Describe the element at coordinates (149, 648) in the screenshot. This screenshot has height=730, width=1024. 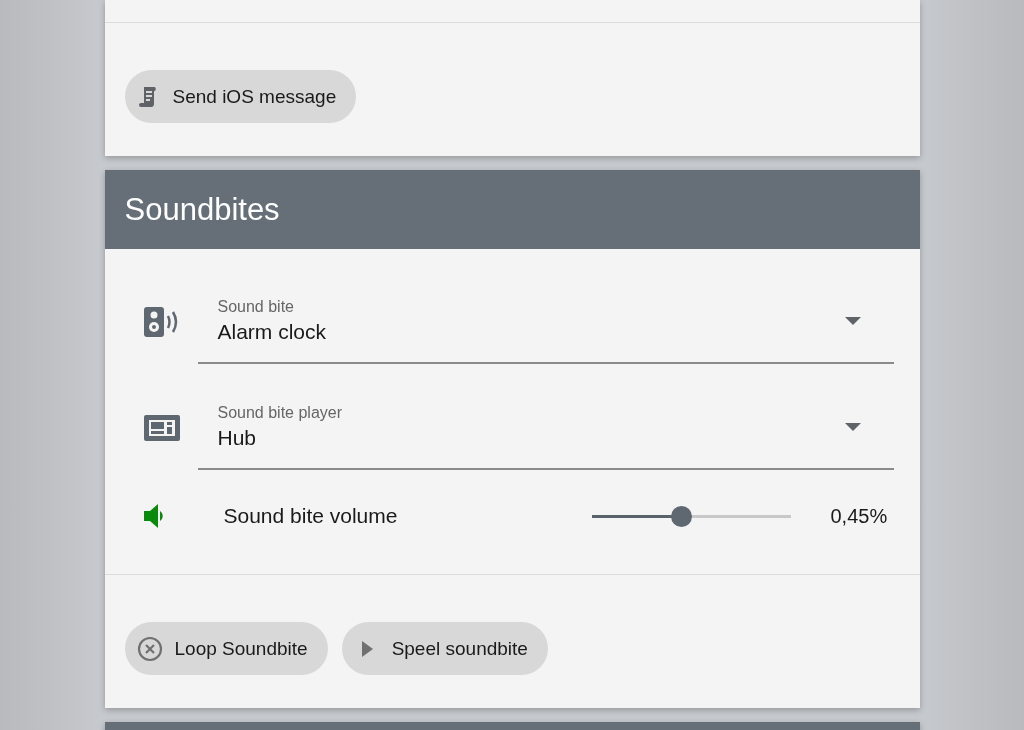
I see `close-icon` at that location.